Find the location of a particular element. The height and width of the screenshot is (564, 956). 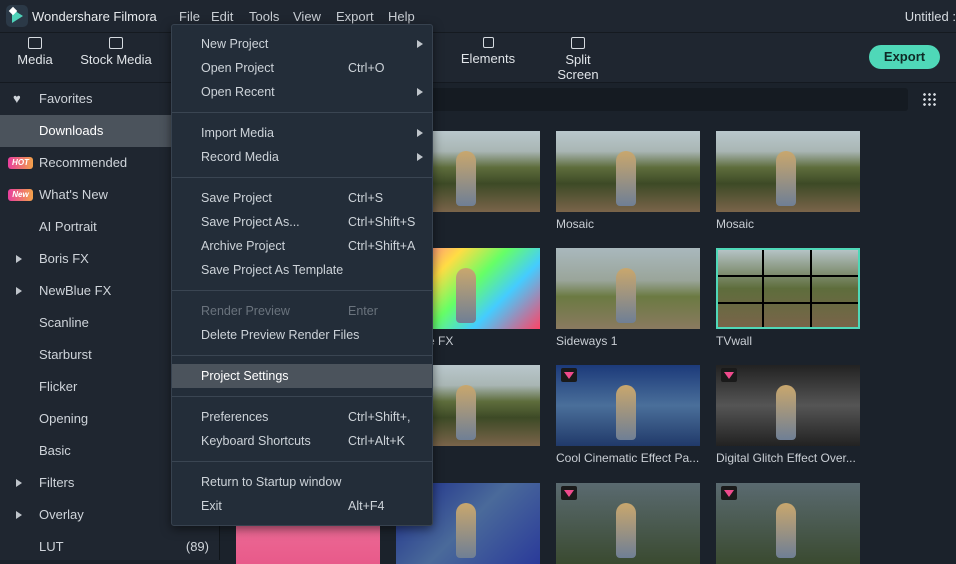

menu-item-label: Open Project is located at coordinates (237, 68).